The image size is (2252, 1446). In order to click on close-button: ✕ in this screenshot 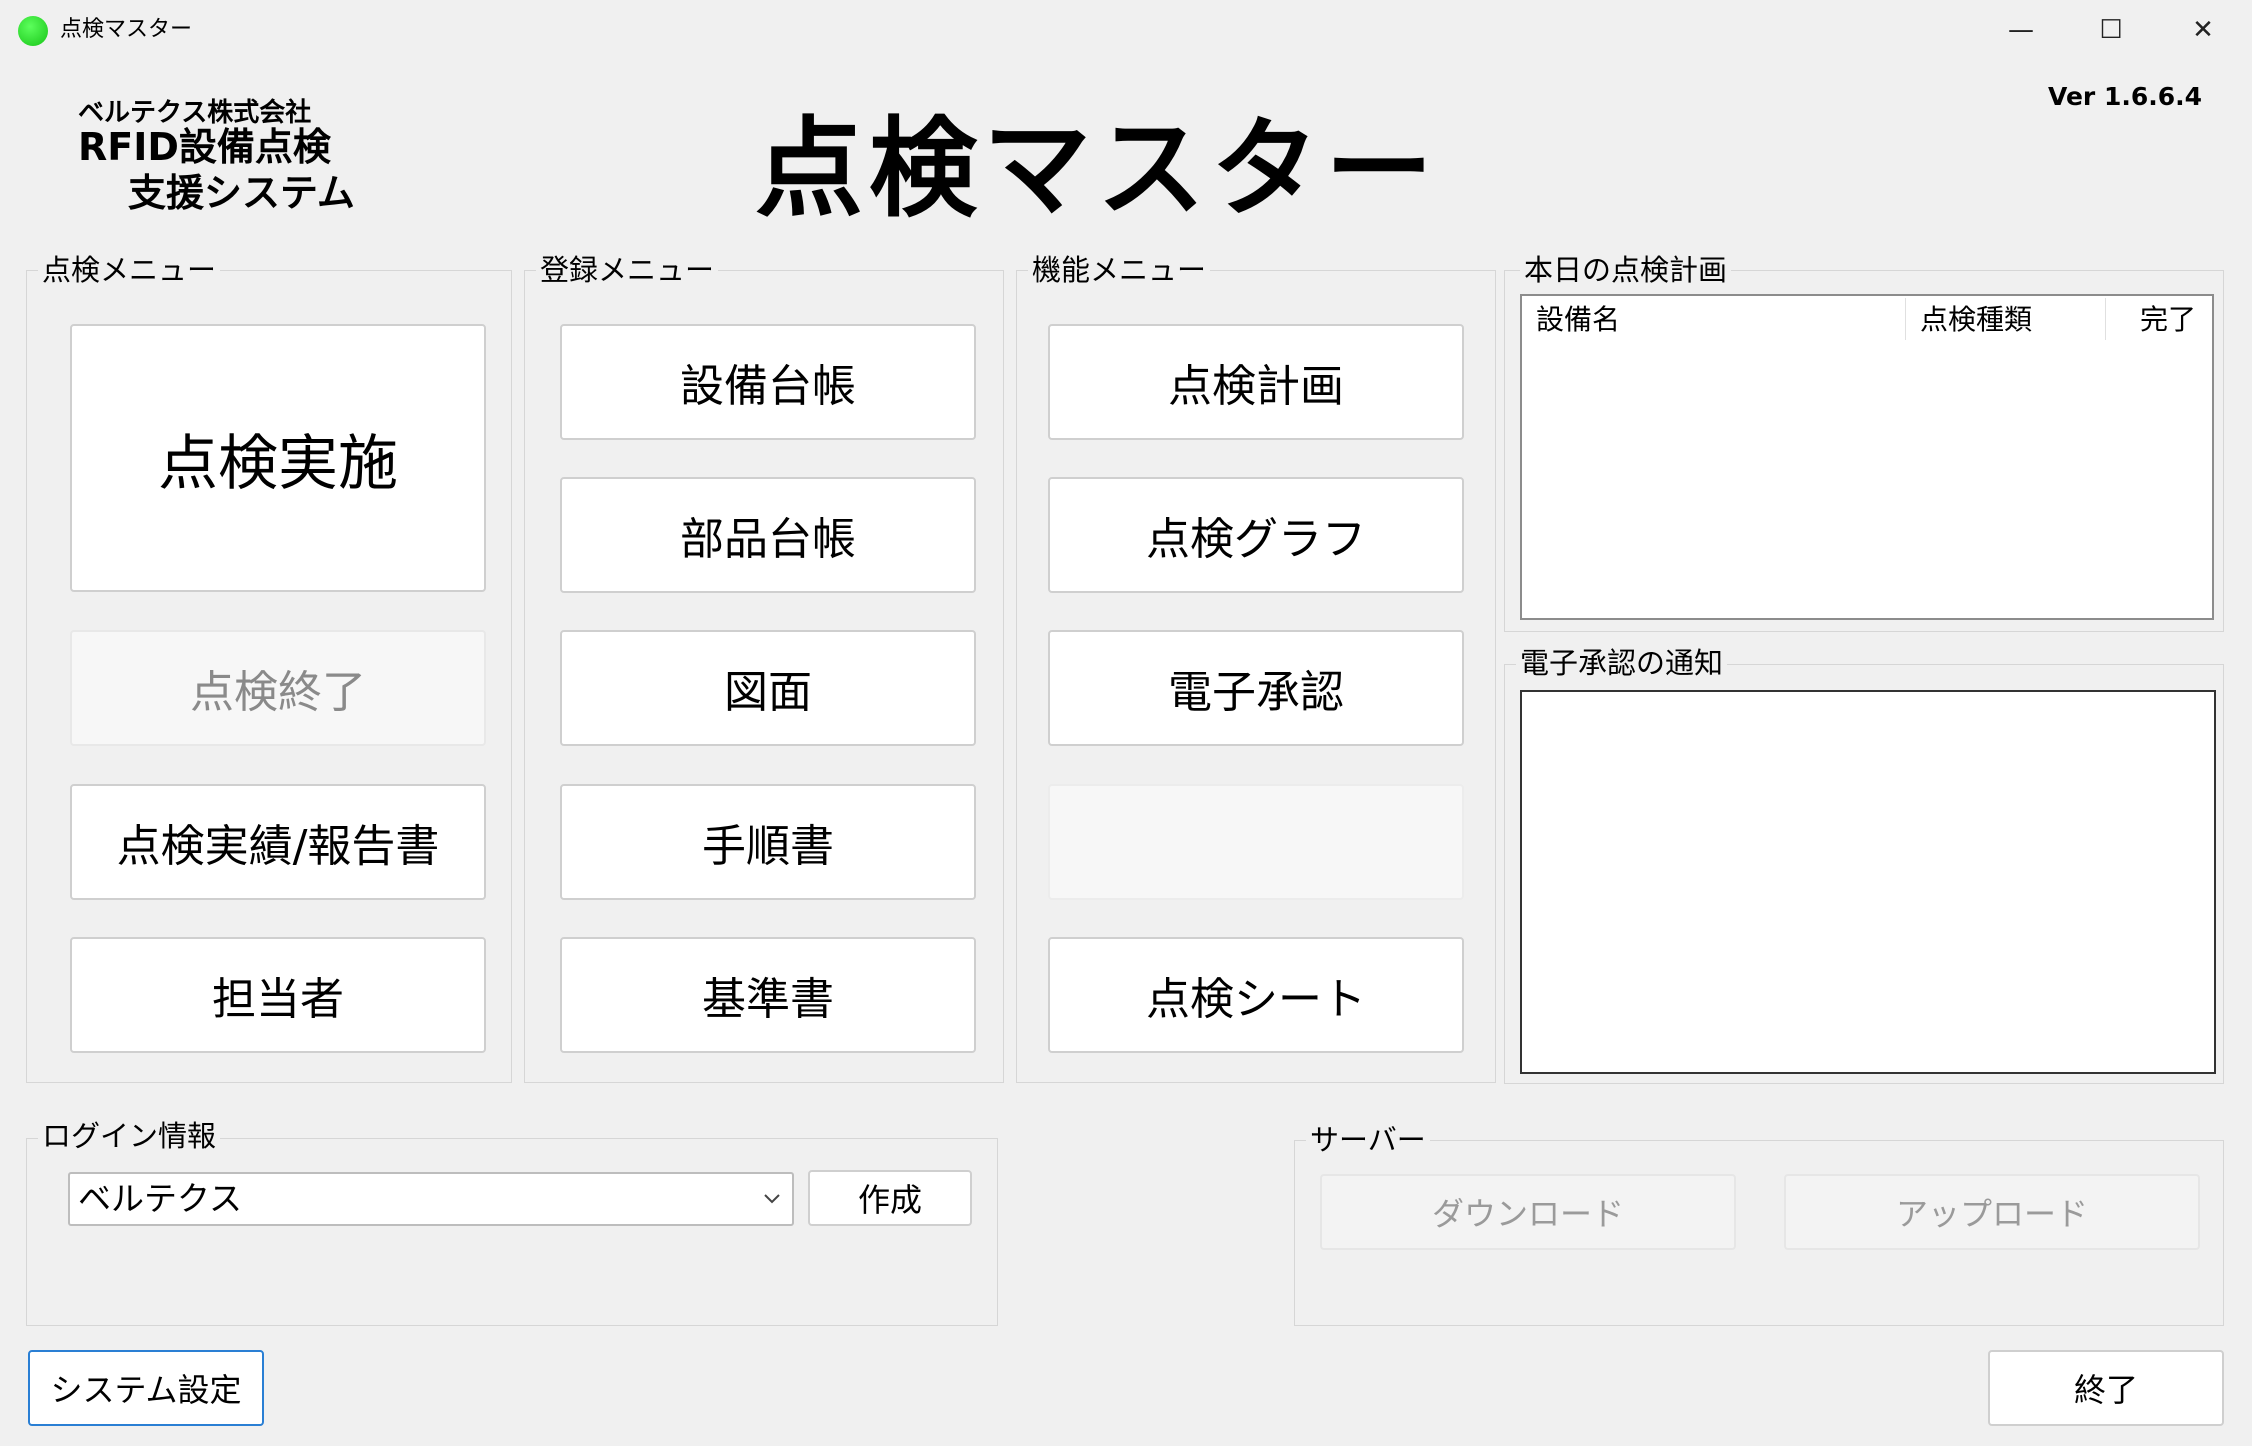, I will do `click(2203, 30)`.